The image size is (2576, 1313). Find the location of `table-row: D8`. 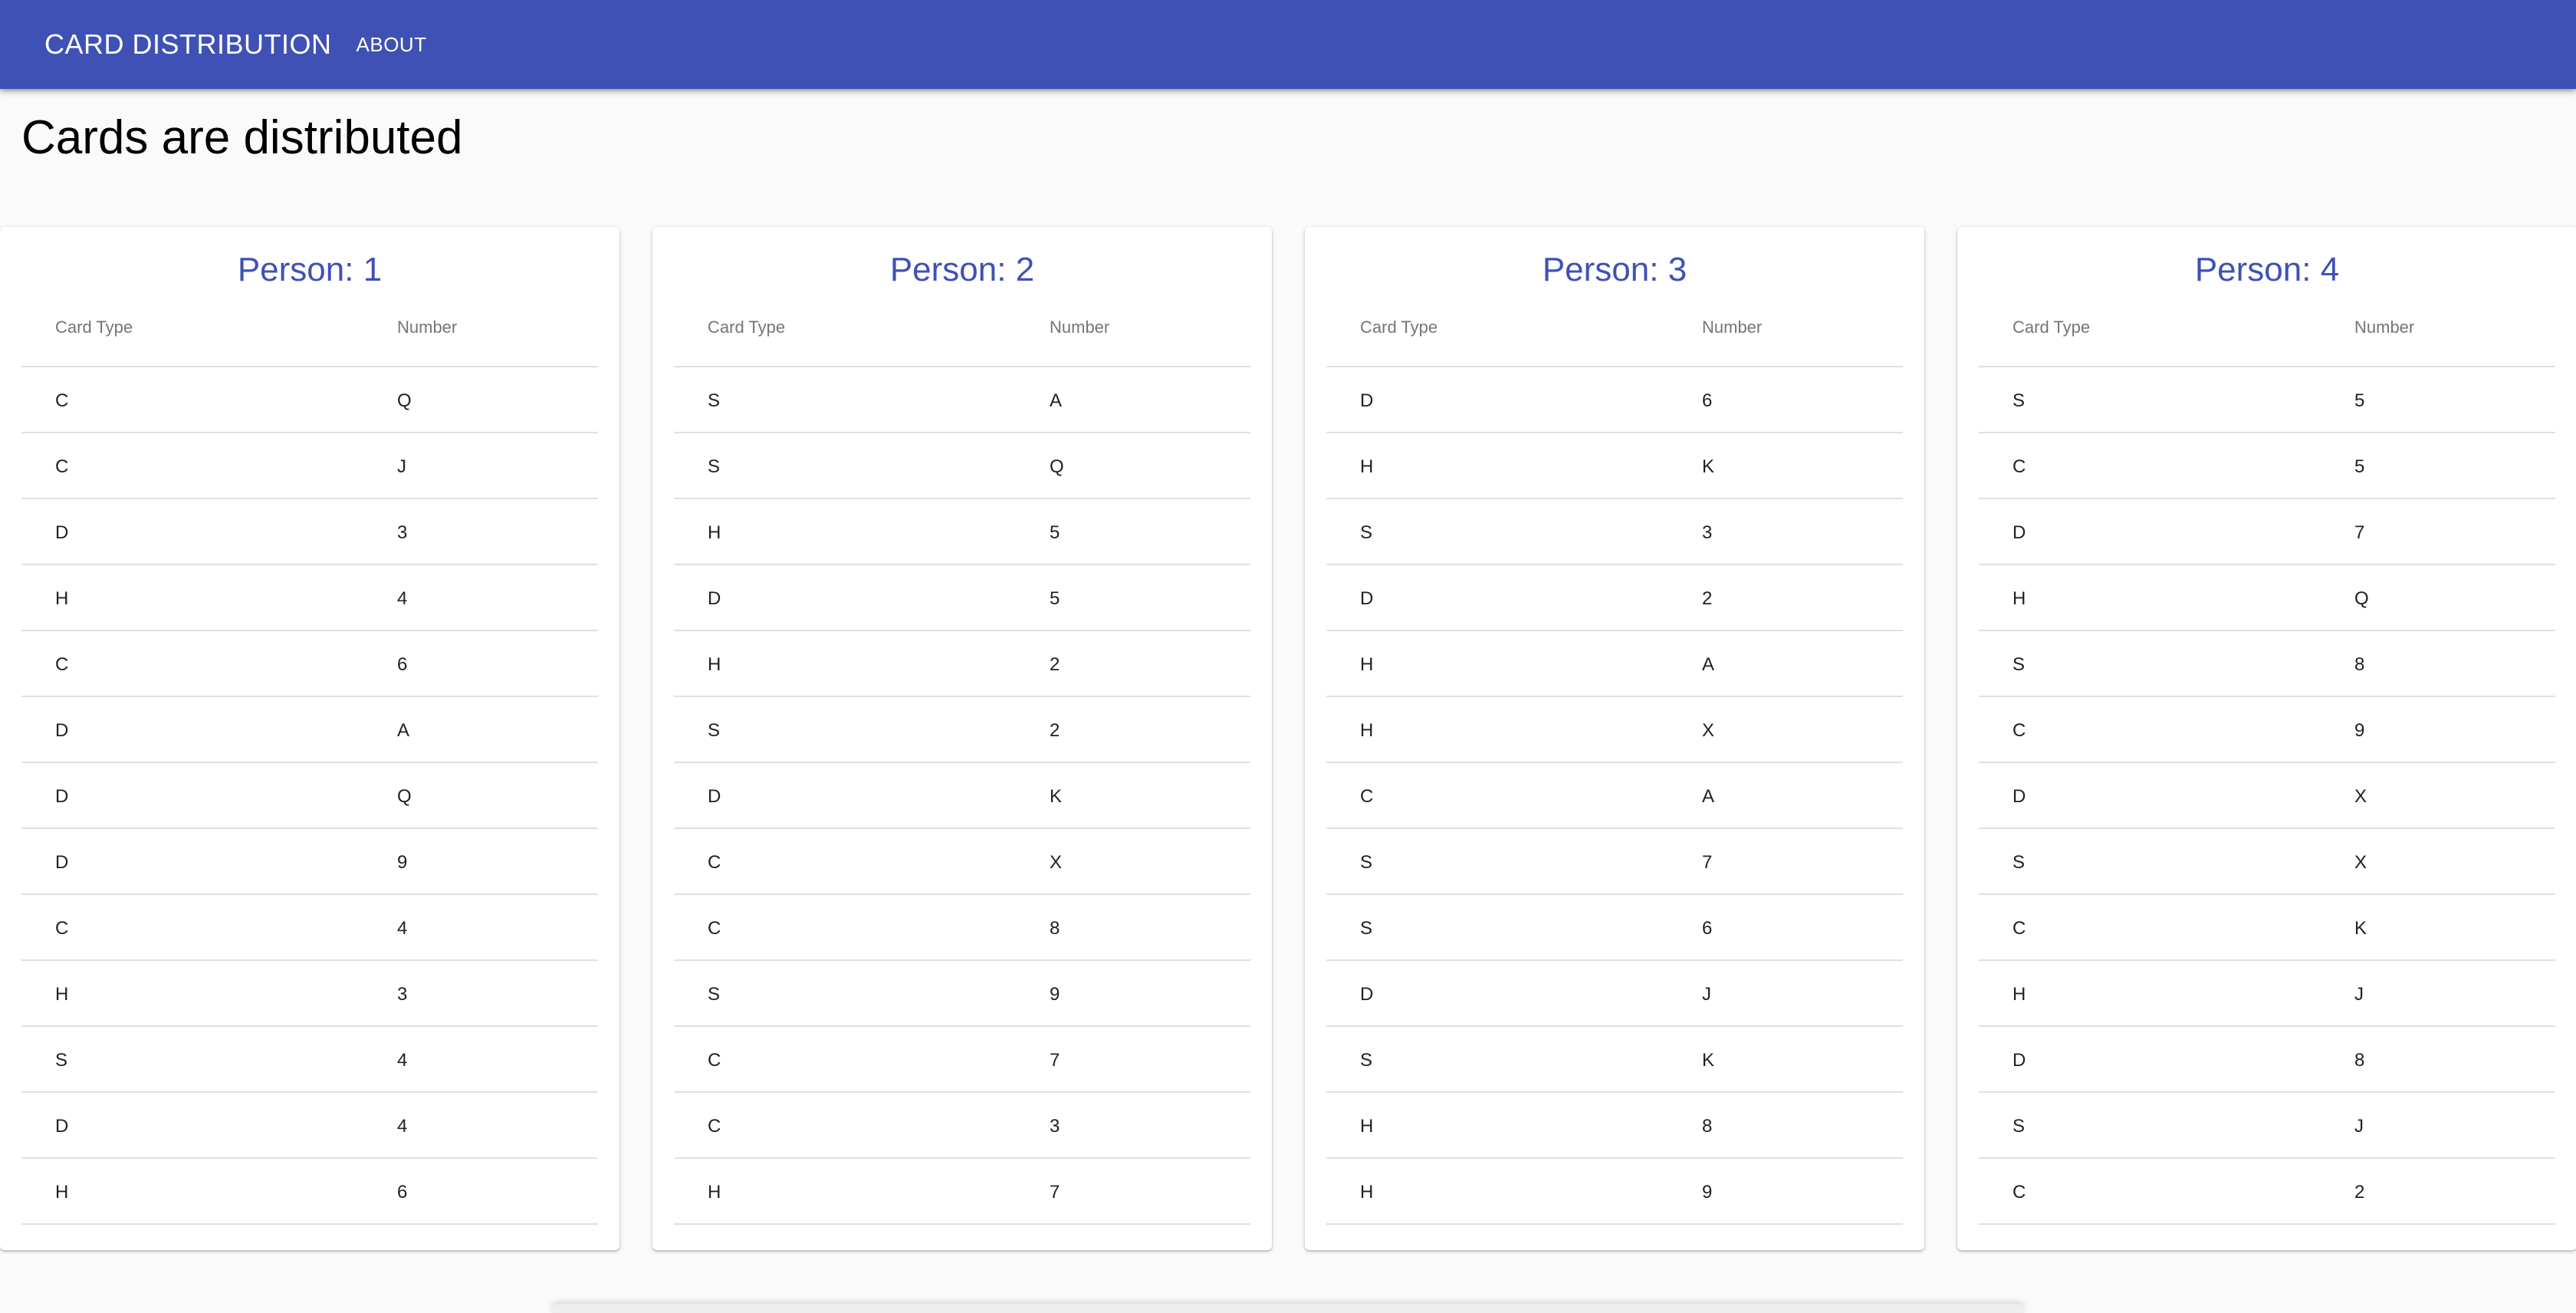

table-row: D8 is located at coordinates (2267, 1060).